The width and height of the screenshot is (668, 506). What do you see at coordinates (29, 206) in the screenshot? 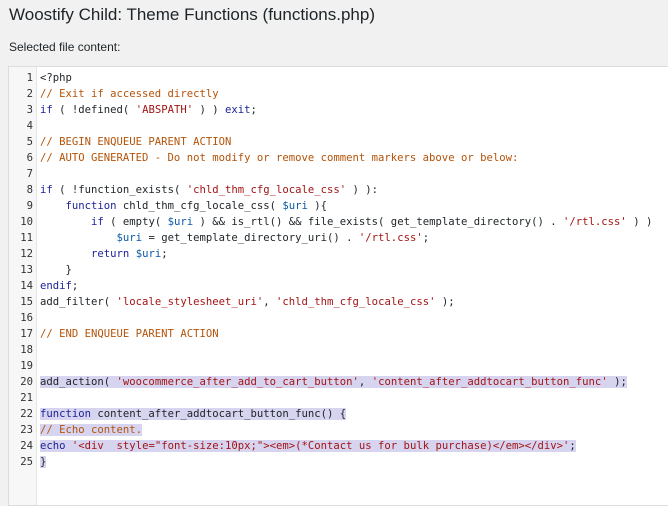
I see `line-number: 9` at bounding box center [29, 206].